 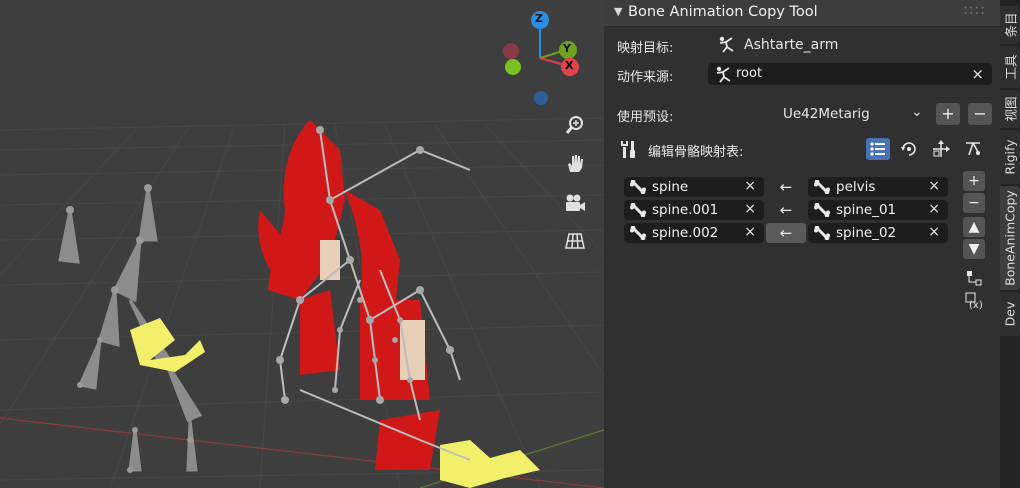 I want to click on bone-constraint-icon, so click(x=973, y=149).